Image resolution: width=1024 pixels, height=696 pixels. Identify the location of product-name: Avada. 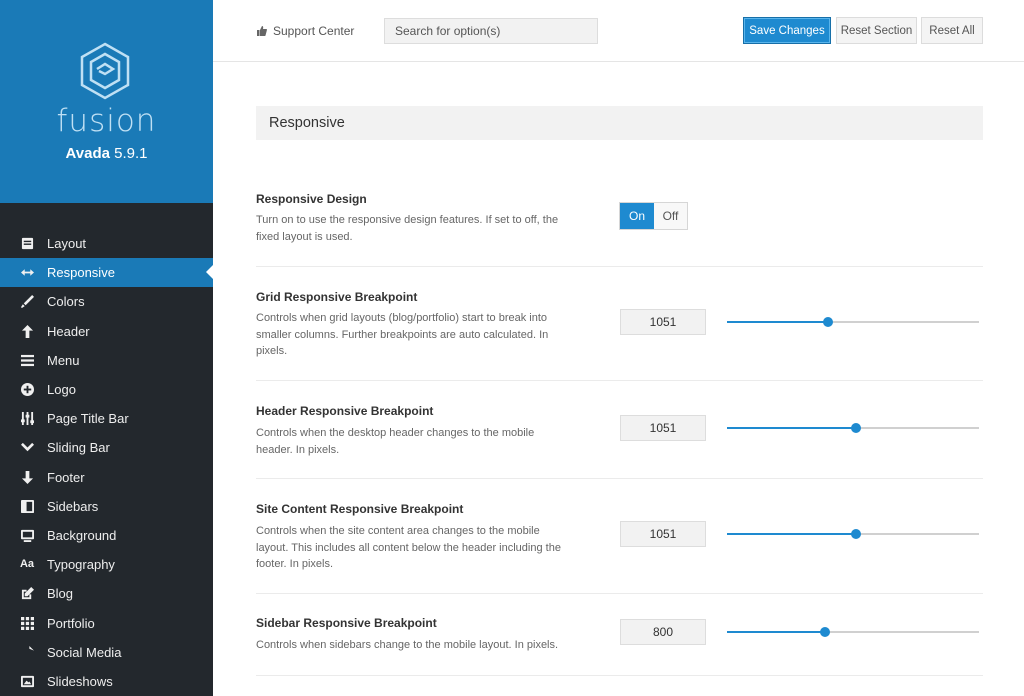
(87, 153).